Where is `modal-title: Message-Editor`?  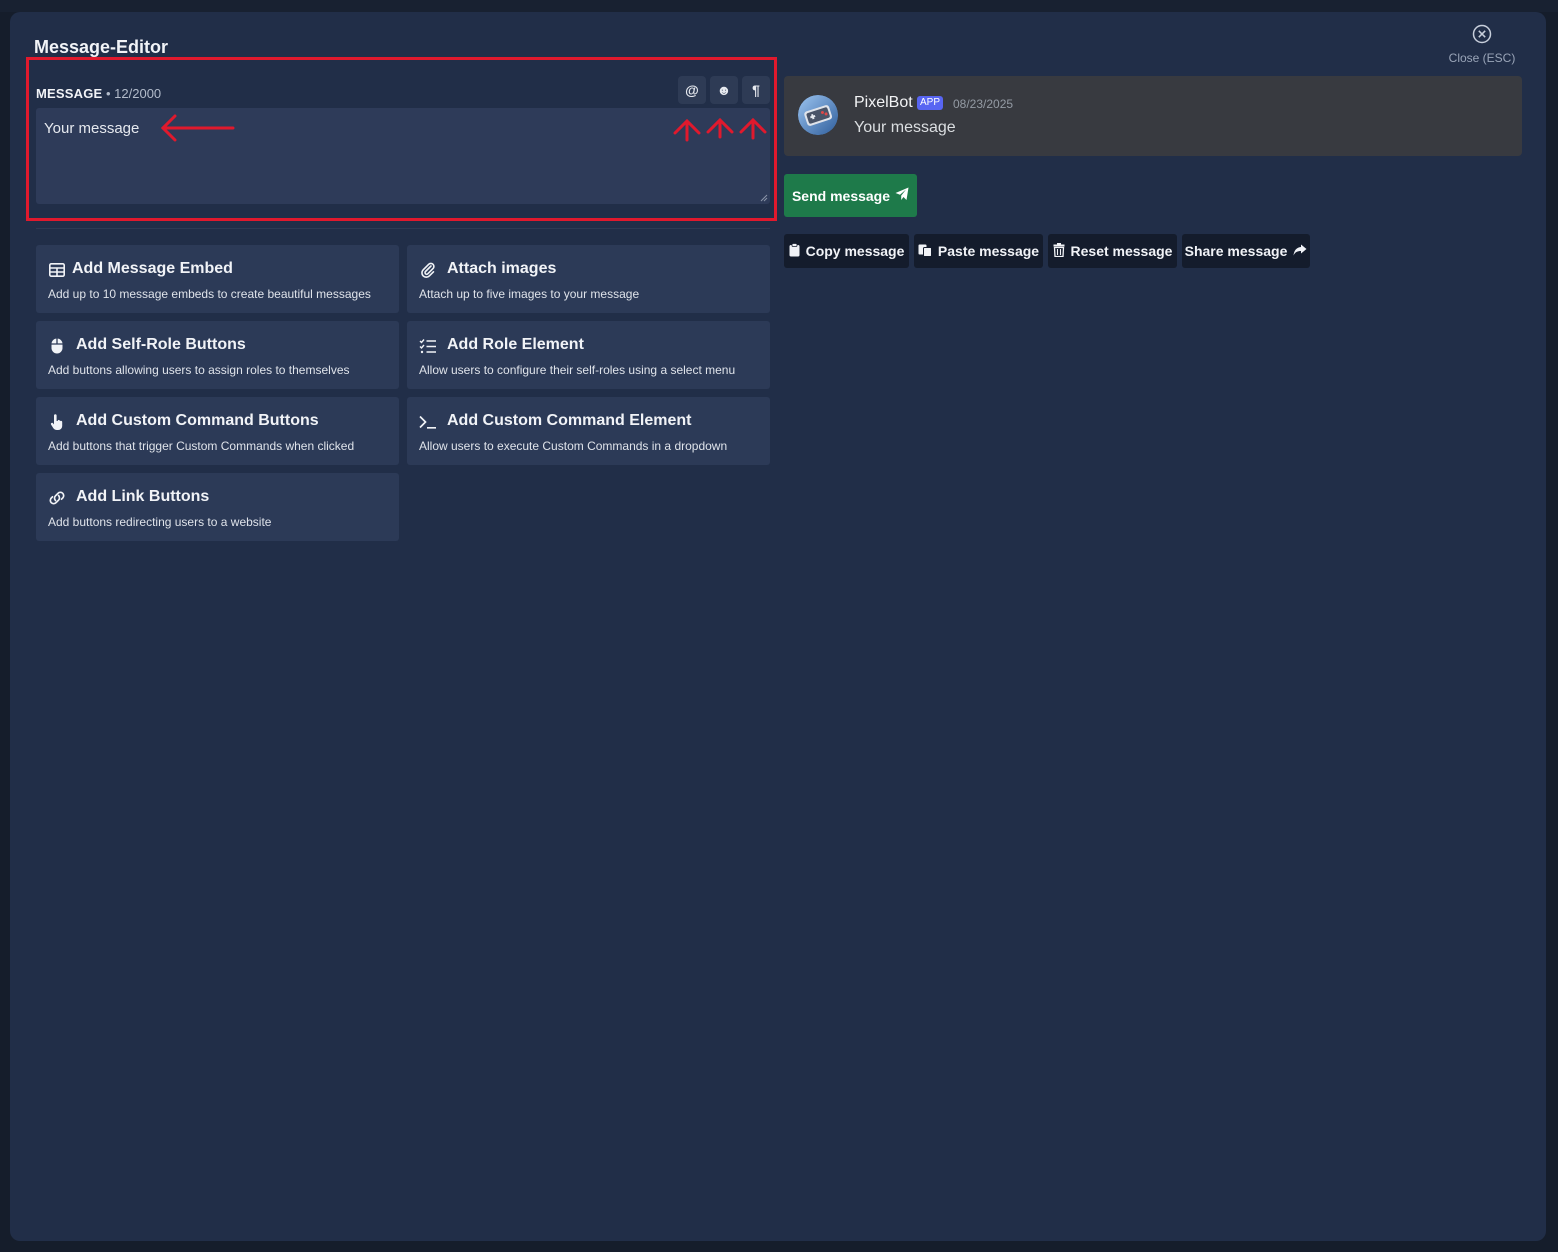
modal-title: Message-Editor is located at coordinates (101, 47).